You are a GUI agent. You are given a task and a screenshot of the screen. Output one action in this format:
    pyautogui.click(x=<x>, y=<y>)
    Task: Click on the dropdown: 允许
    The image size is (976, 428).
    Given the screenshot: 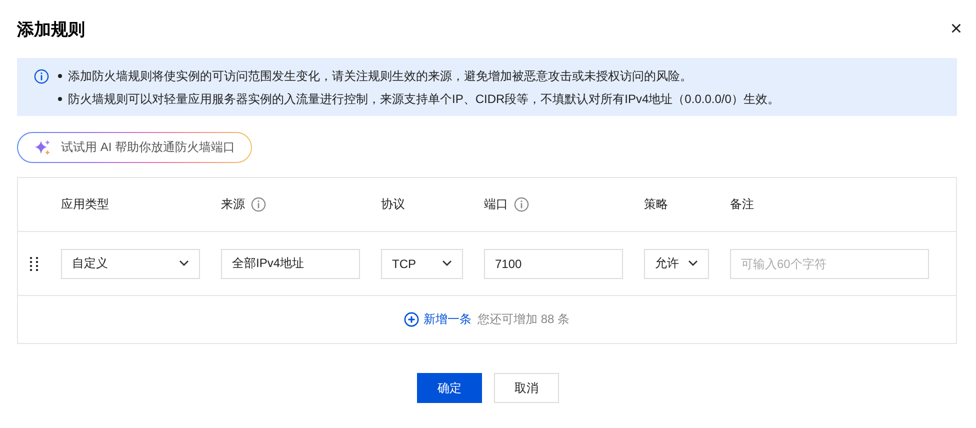 What is the action you would take?
    pyautogui.click(x=676, y=263)
    